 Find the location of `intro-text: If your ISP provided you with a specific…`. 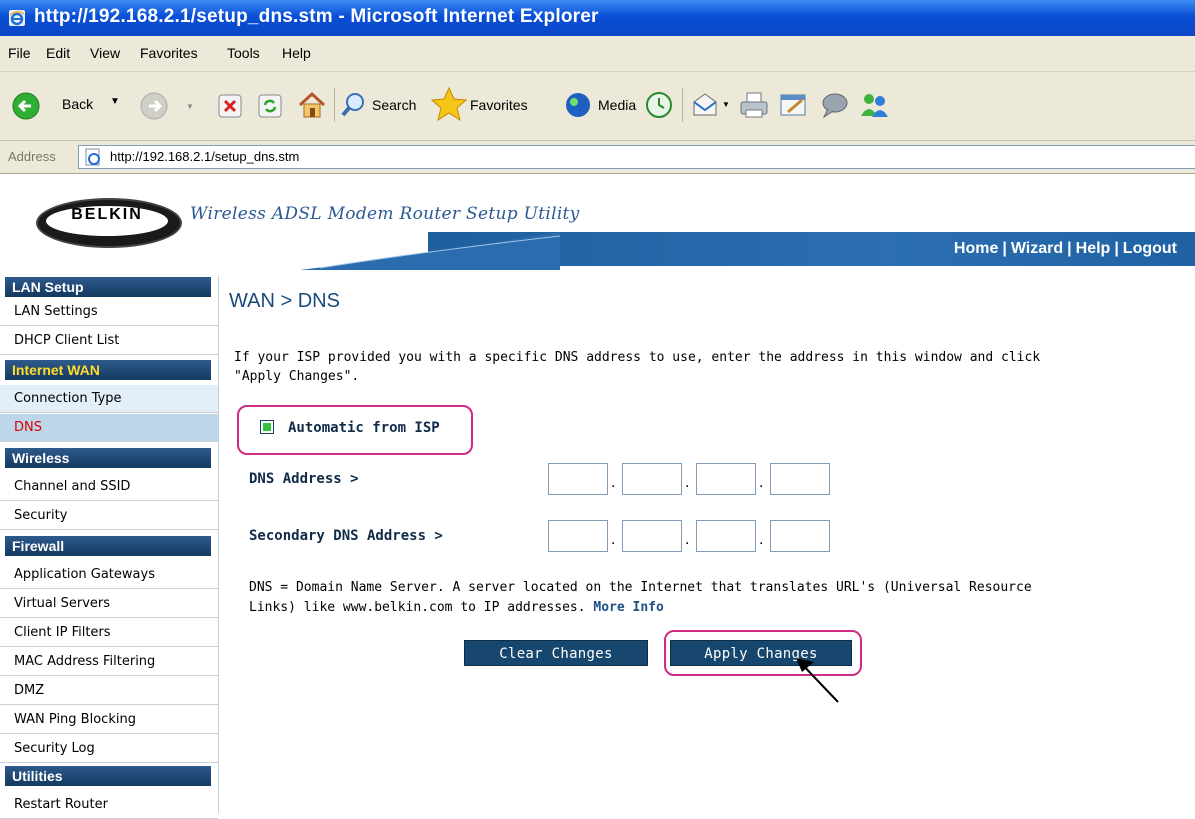

intro-text: If your ISP provided you with a specific… is located at coordinates (637, 367).